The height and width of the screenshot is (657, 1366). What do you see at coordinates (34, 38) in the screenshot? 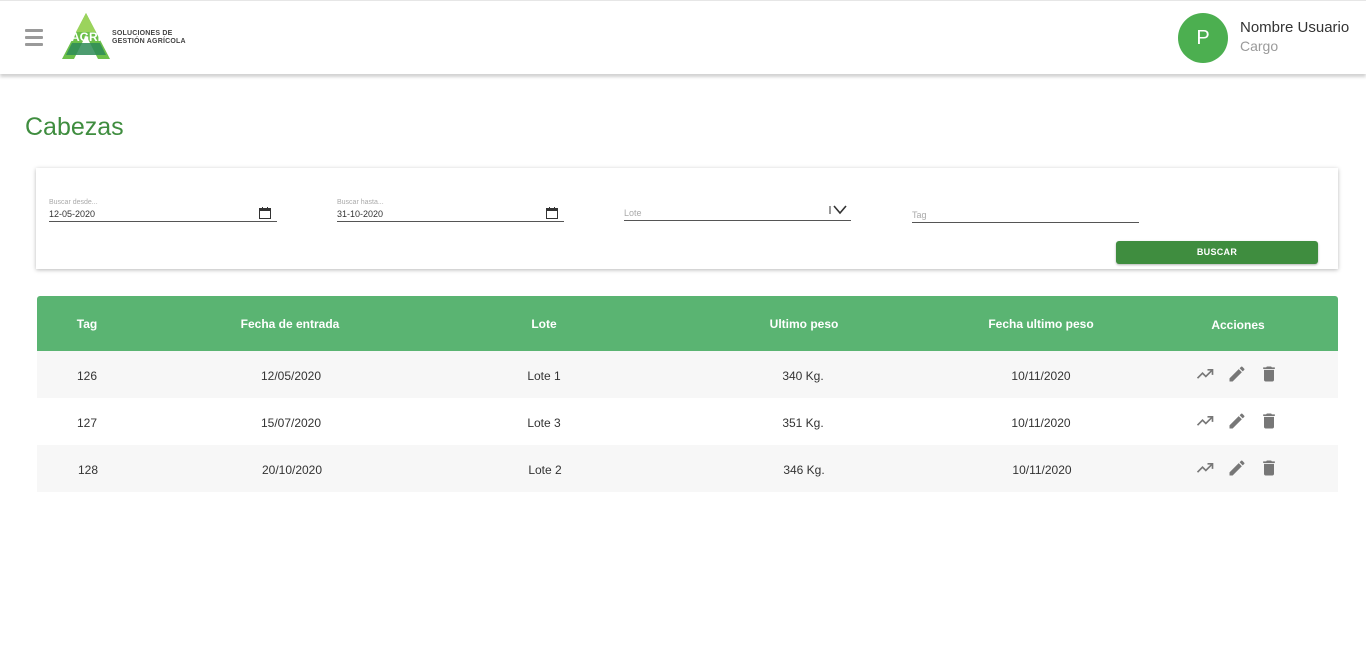
I see `menu-icon` at bounding box center [34, 38].